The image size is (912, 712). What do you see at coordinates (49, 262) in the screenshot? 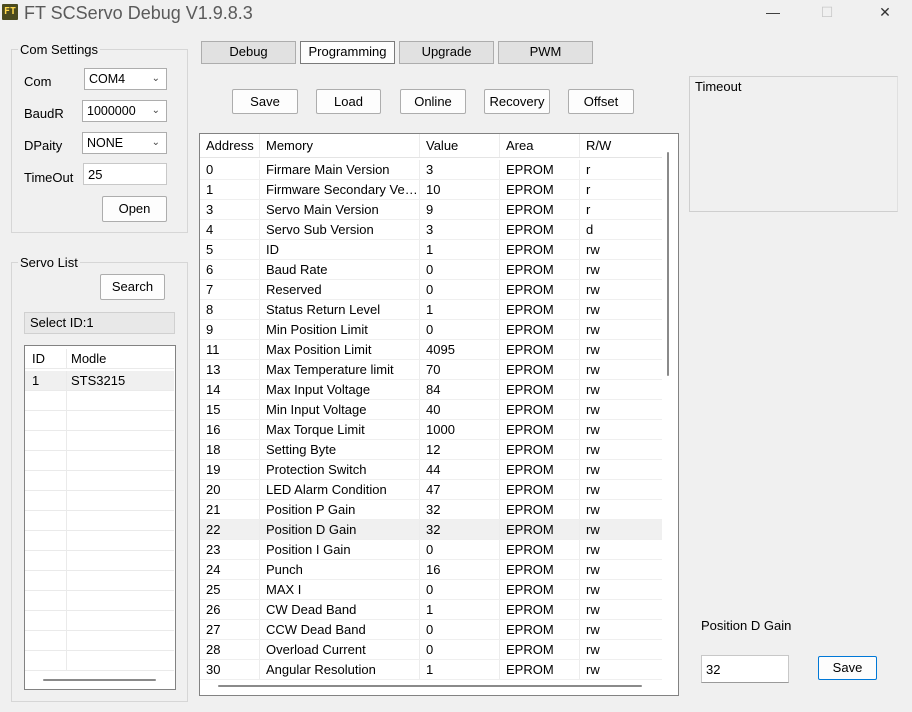
I see `servo-list-title: Servo List` at bounding box center [49, 262].